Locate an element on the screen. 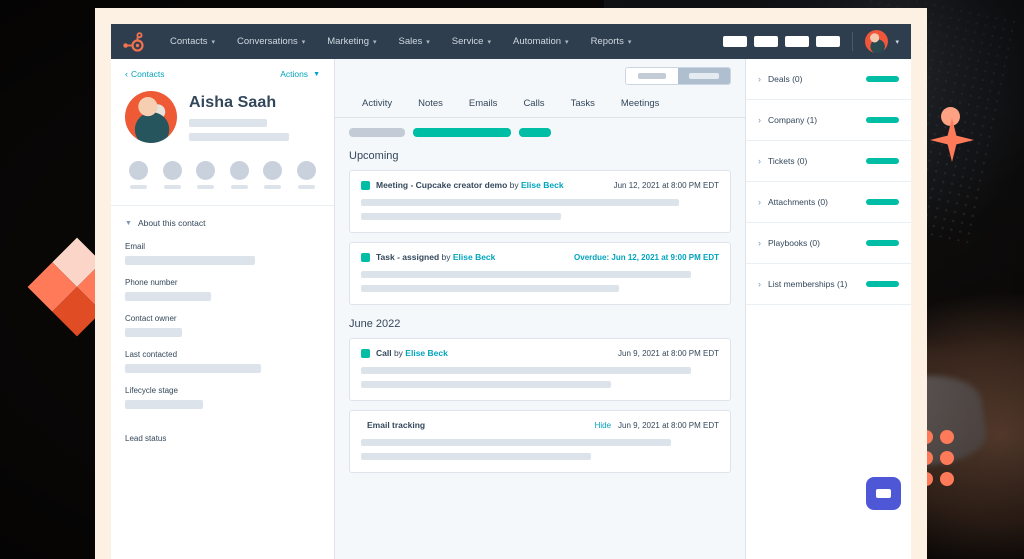  tab-tasks: Tasks is located at coordinates (583, 104).